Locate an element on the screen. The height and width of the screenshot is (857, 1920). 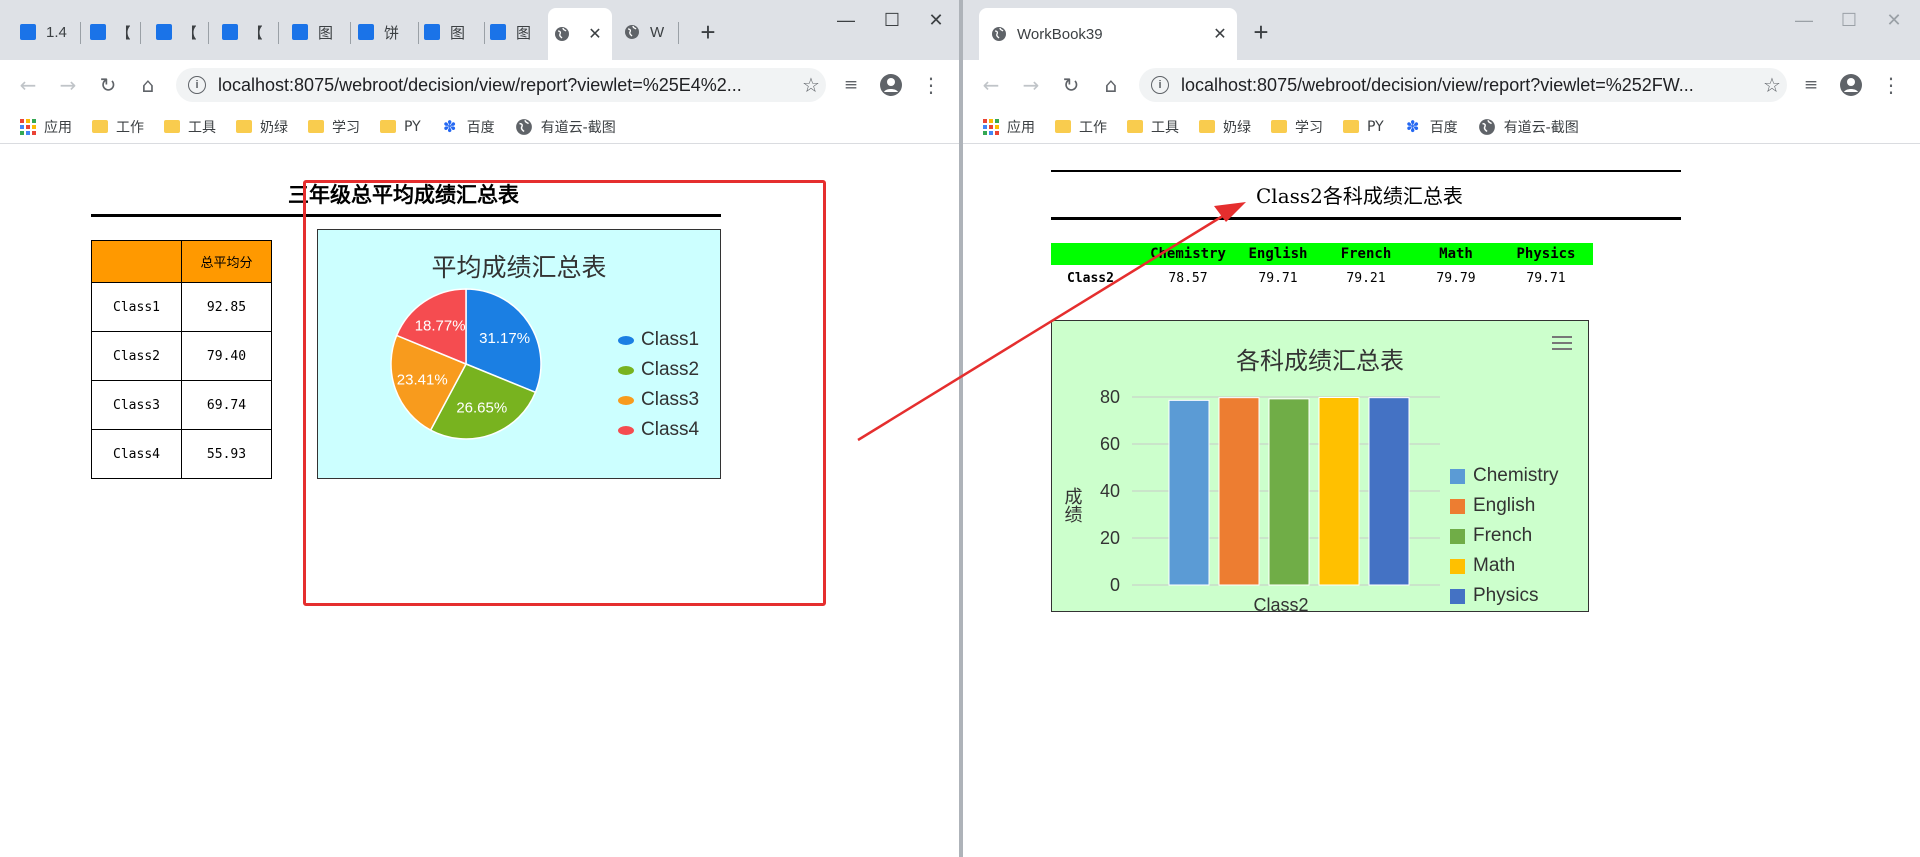
legend-label: English is located at coordinates (1504, 505).